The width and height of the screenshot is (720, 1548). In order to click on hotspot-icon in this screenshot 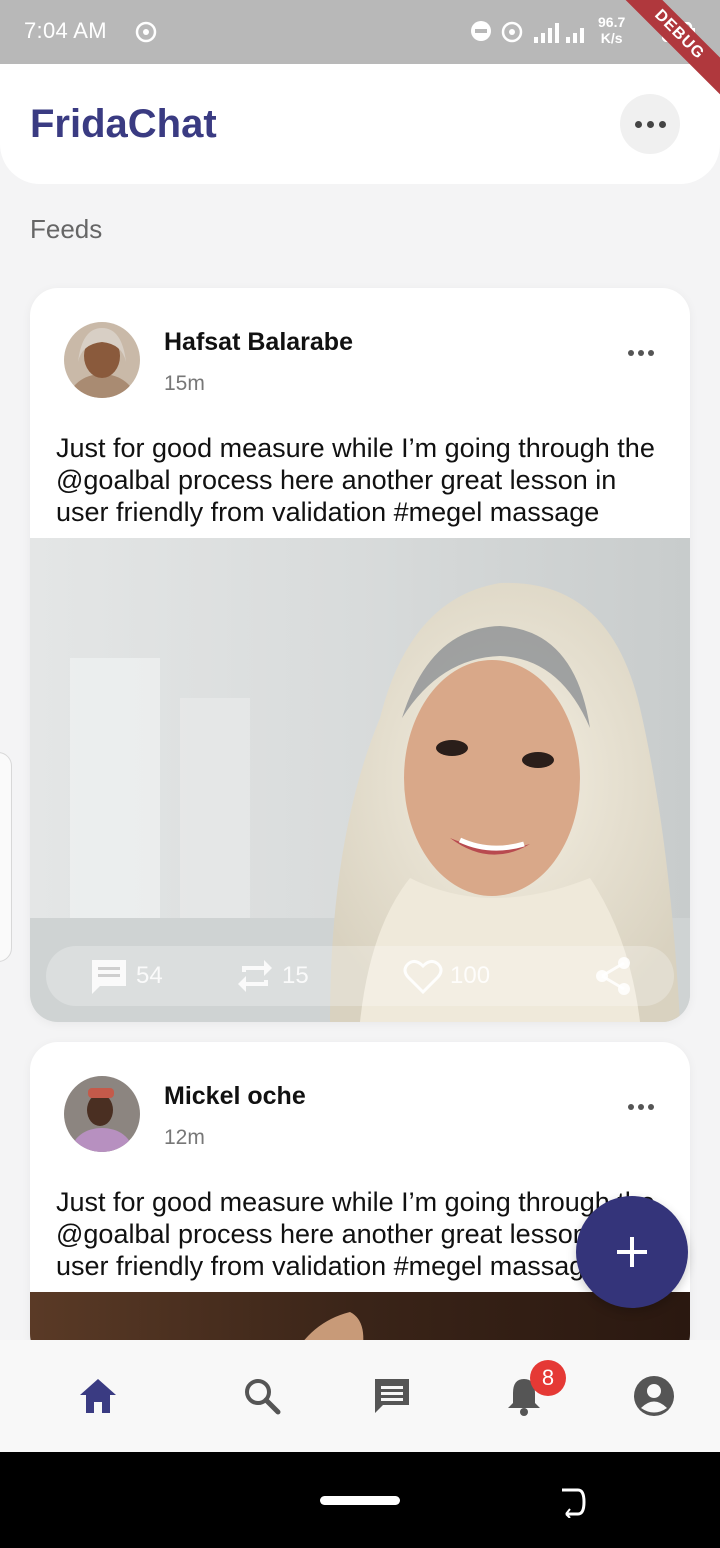, I will do `click(146, 32)`.